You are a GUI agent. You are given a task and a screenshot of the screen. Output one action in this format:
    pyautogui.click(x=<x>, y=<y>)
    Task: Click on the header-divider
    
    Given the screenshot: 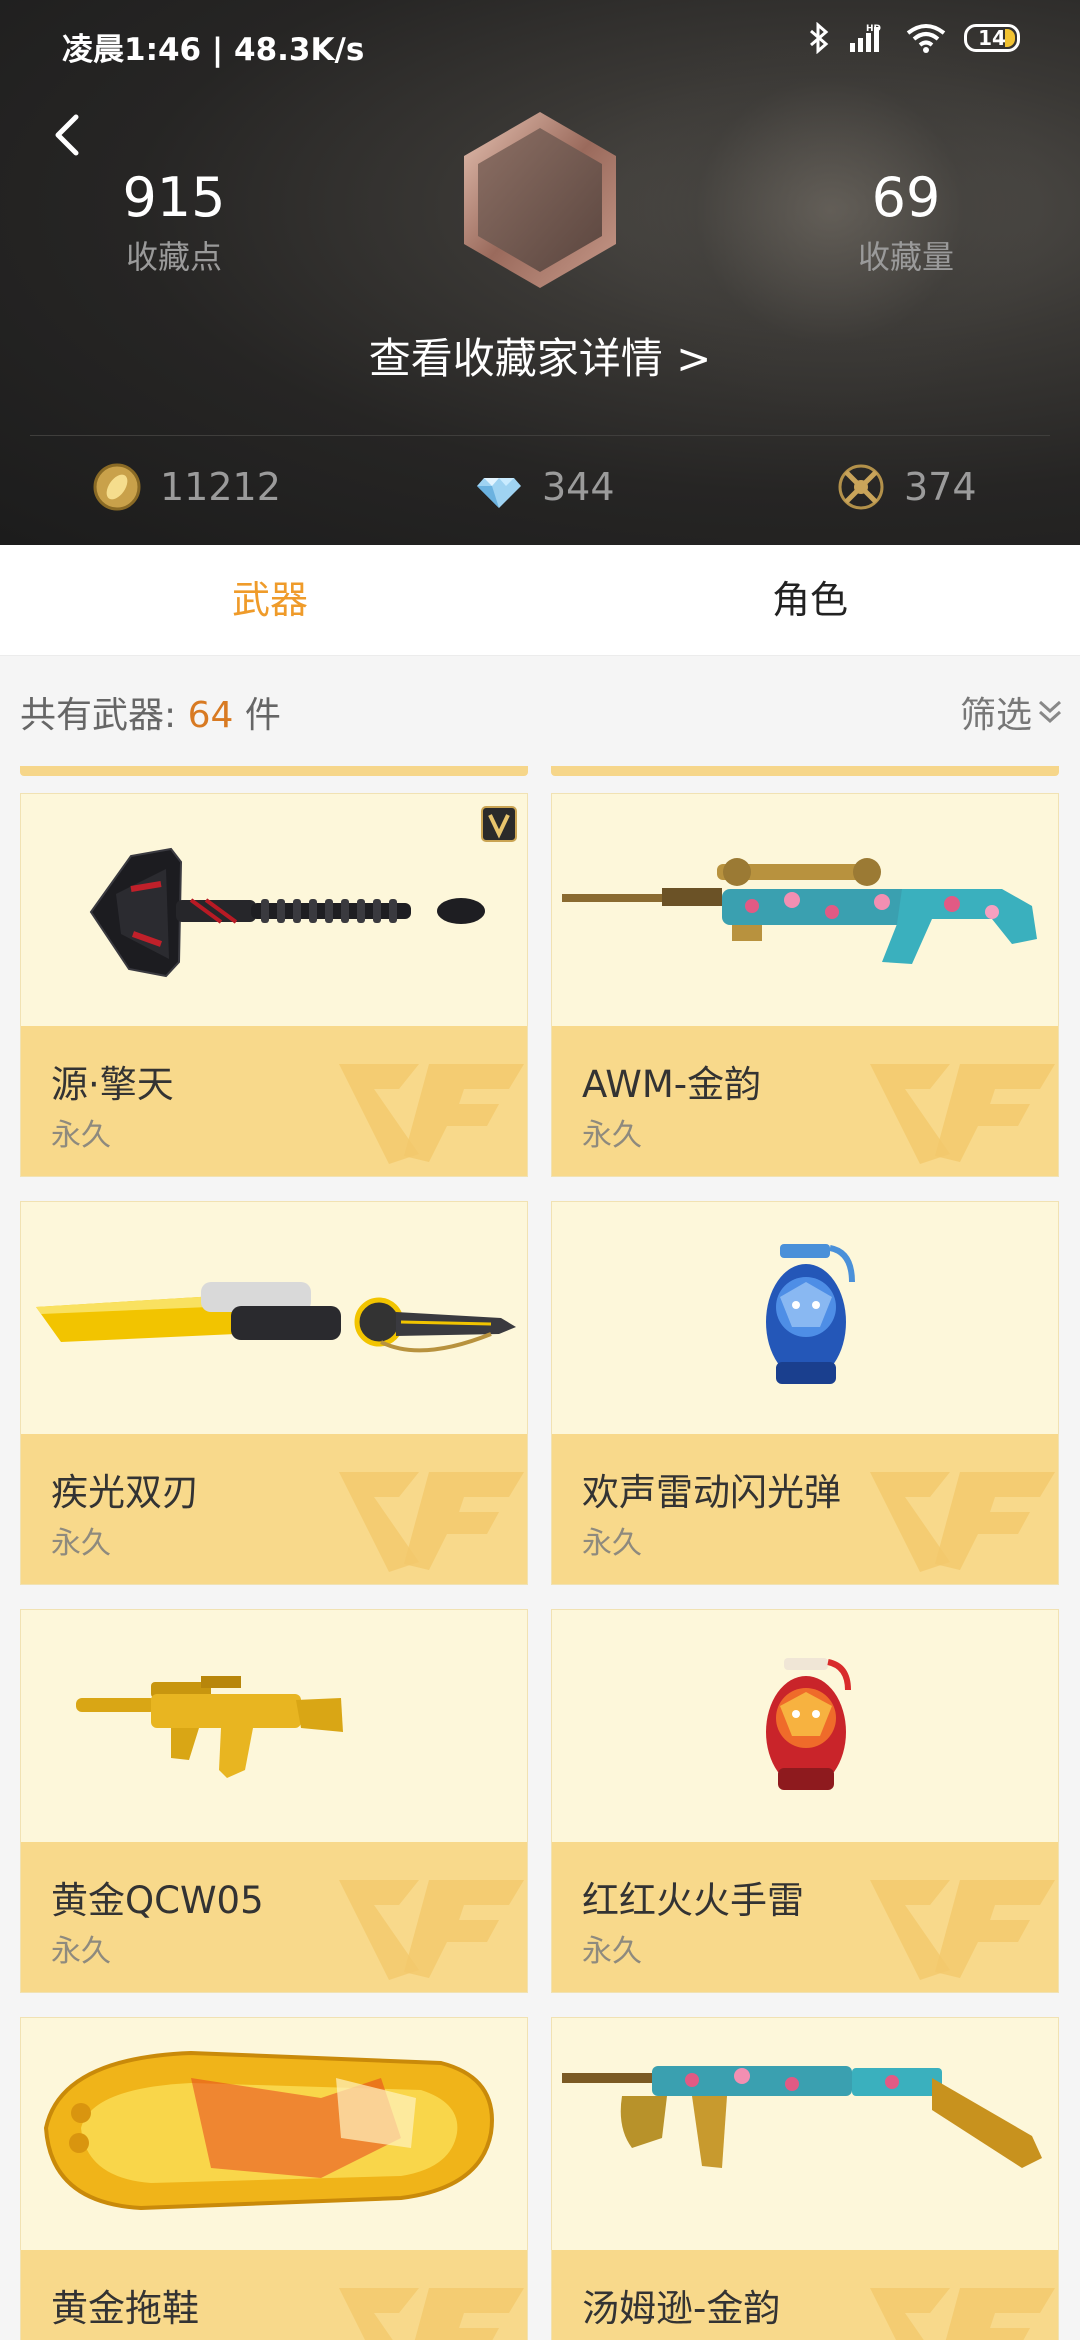 What is the action you would take?
    pyautogui.click(x=540, y=435)
    